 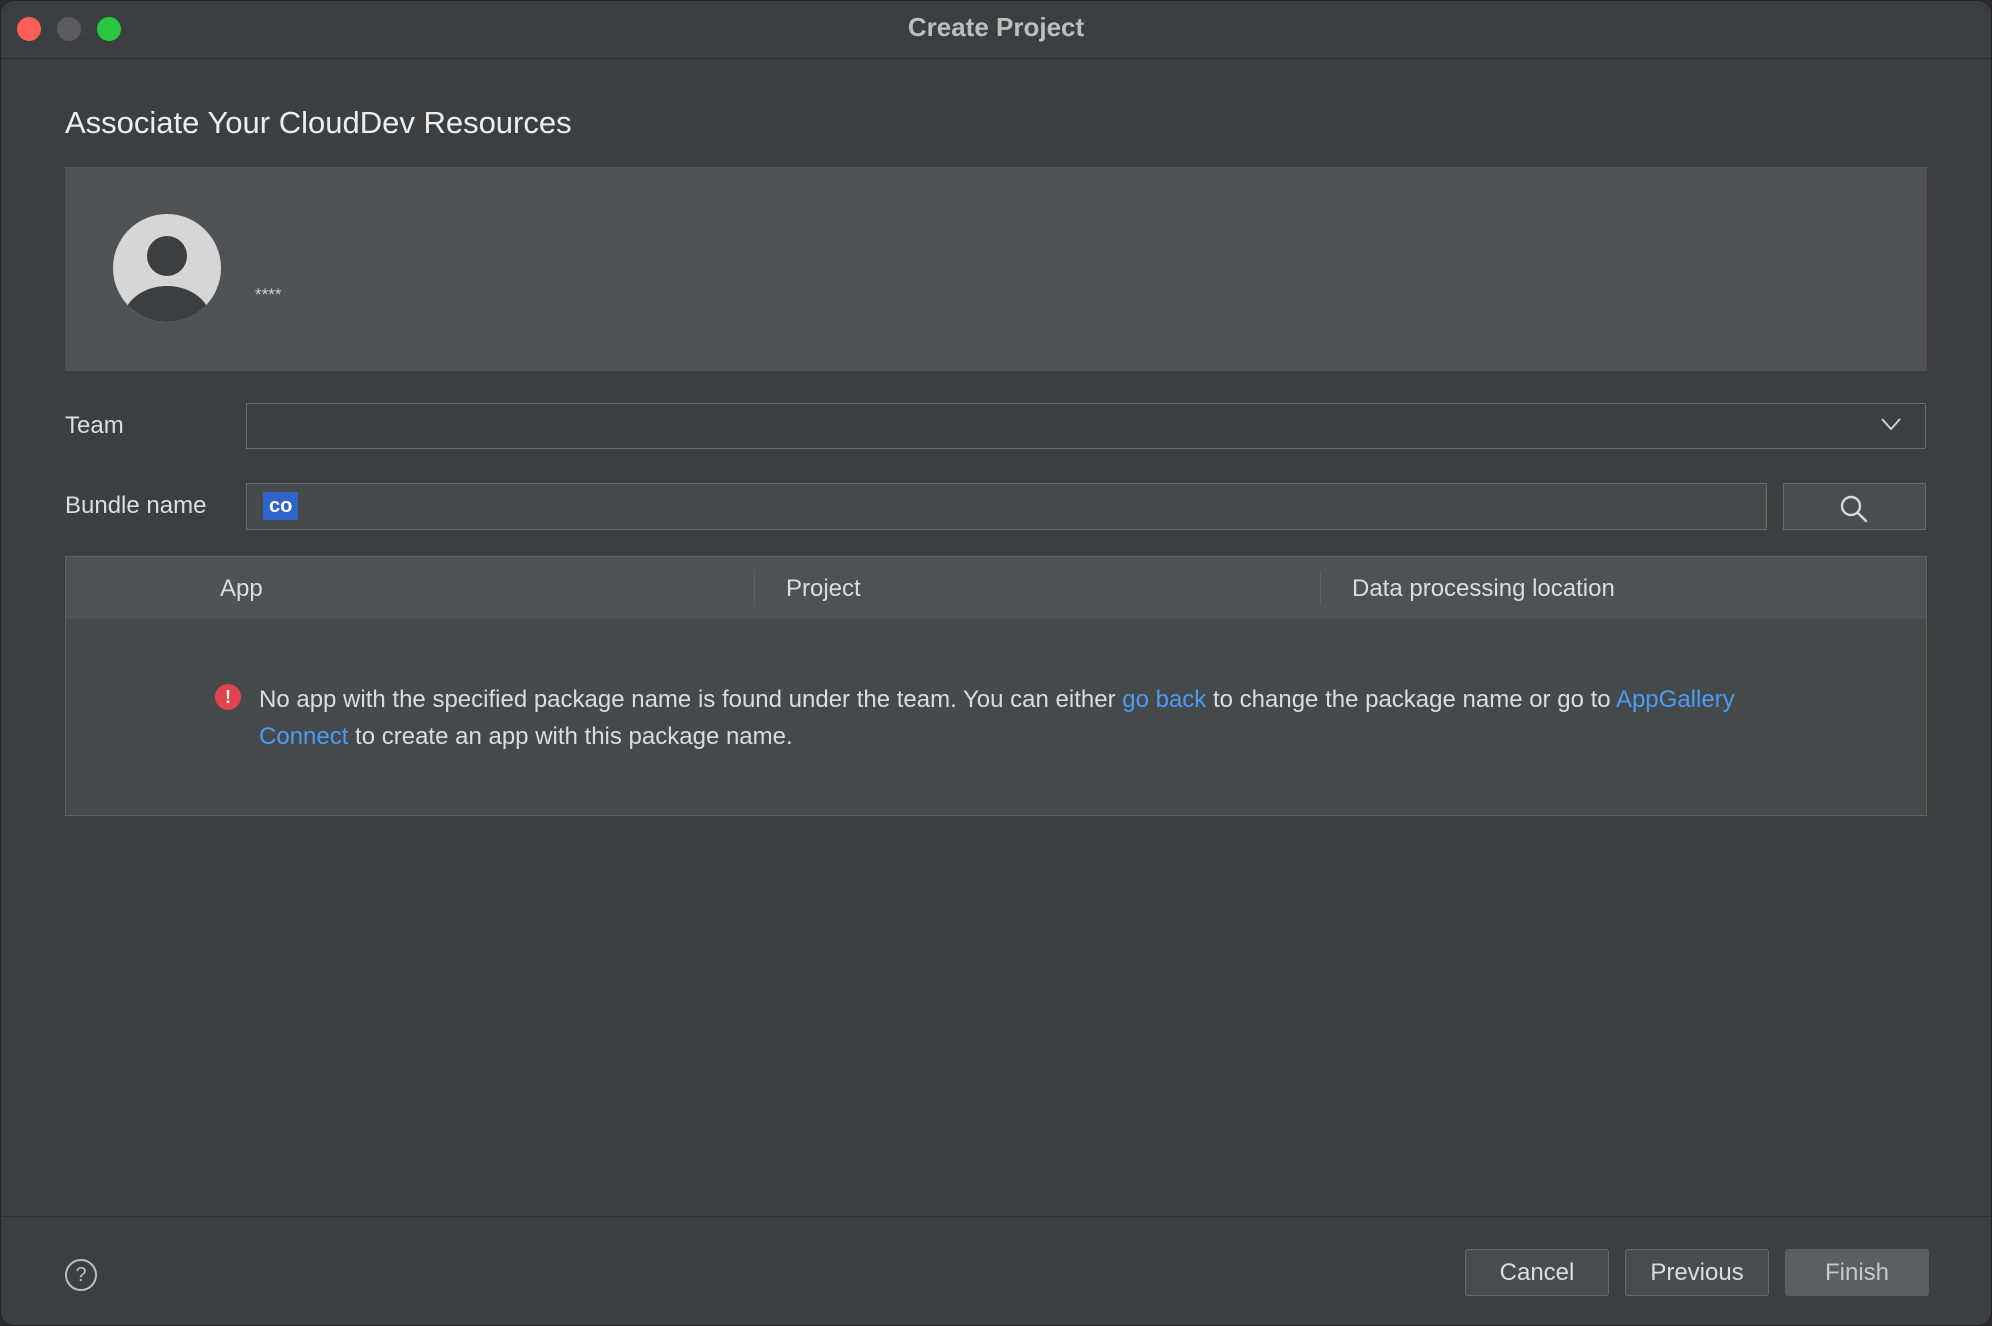 I want to click on column-project: Project, so click(x=823, y=589).